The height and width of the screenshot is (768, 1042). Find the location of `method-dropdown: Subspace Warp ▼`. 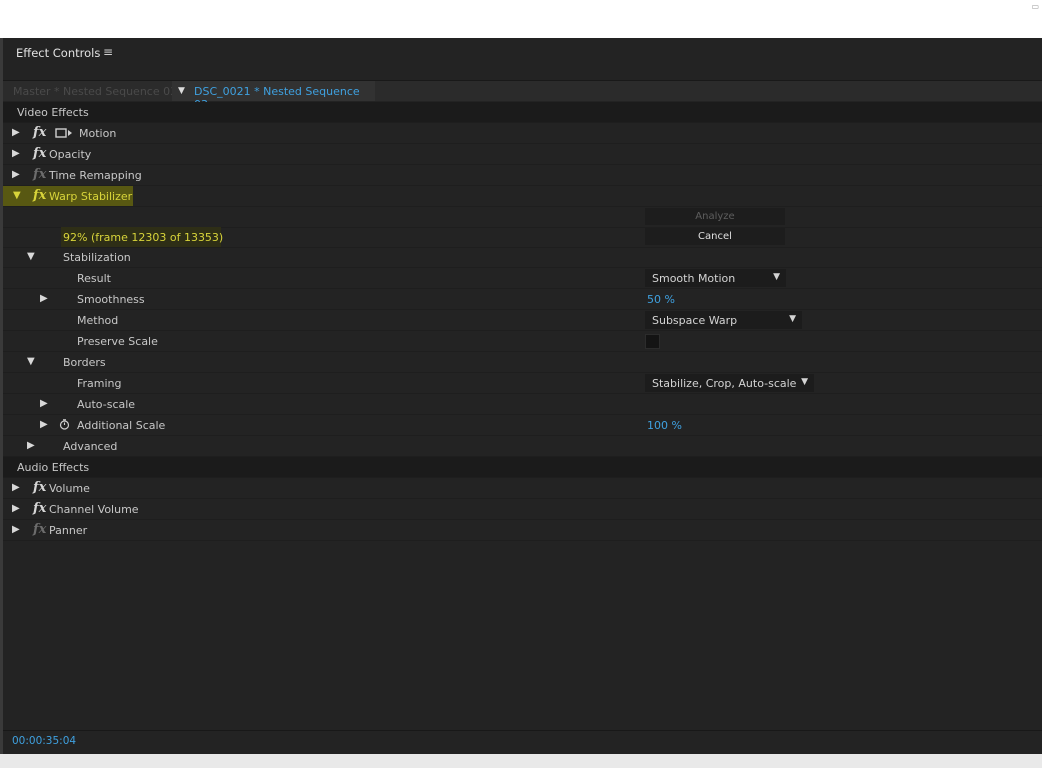

method-dropdown: Subspace Warp ▼ is located at coordinates (723, 320).